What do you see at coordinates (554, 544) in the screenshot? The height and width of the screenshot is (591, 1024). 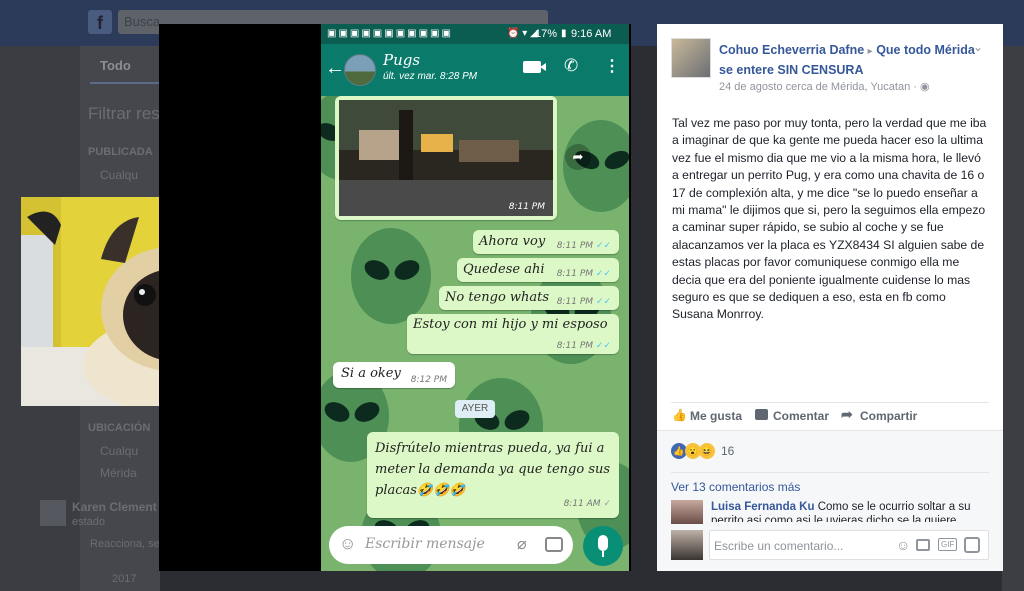 I see `camera-icon` at bounding box center [554, 544].